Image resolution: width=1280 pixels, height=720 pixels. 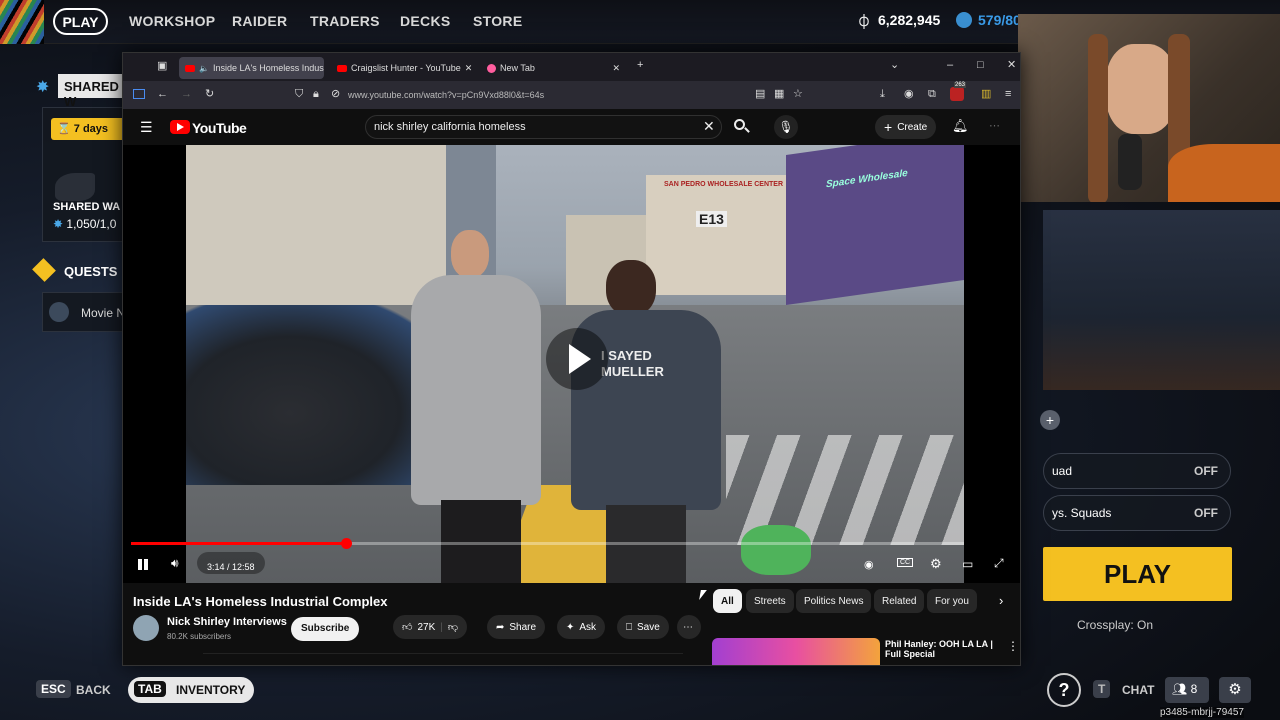 I want to click on days-badge: ⌛ 7 days, so click(x=91, y=129).